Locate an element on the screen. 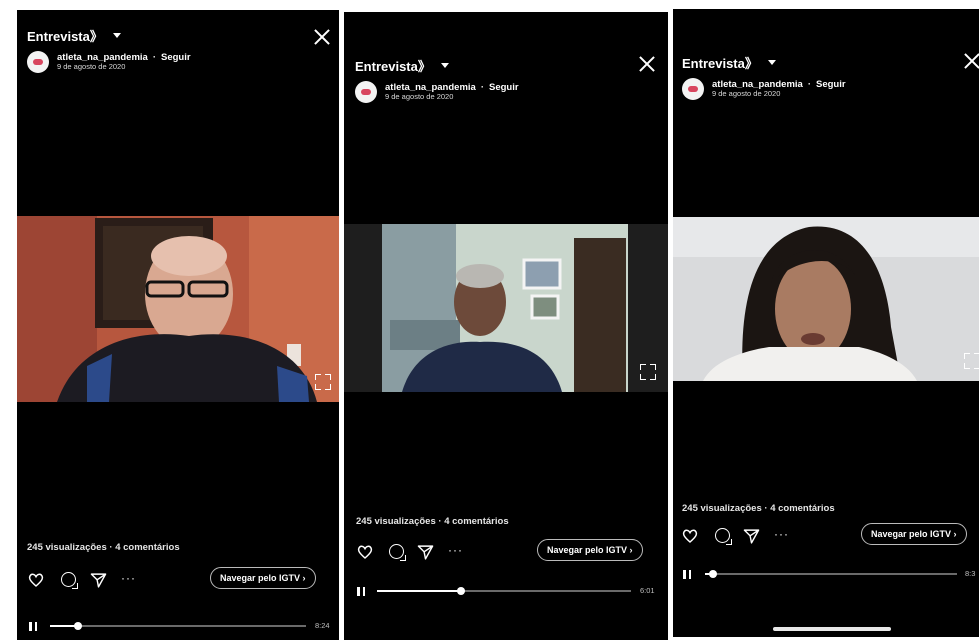  duration: 8:3 is located at coordinates (970, 573).